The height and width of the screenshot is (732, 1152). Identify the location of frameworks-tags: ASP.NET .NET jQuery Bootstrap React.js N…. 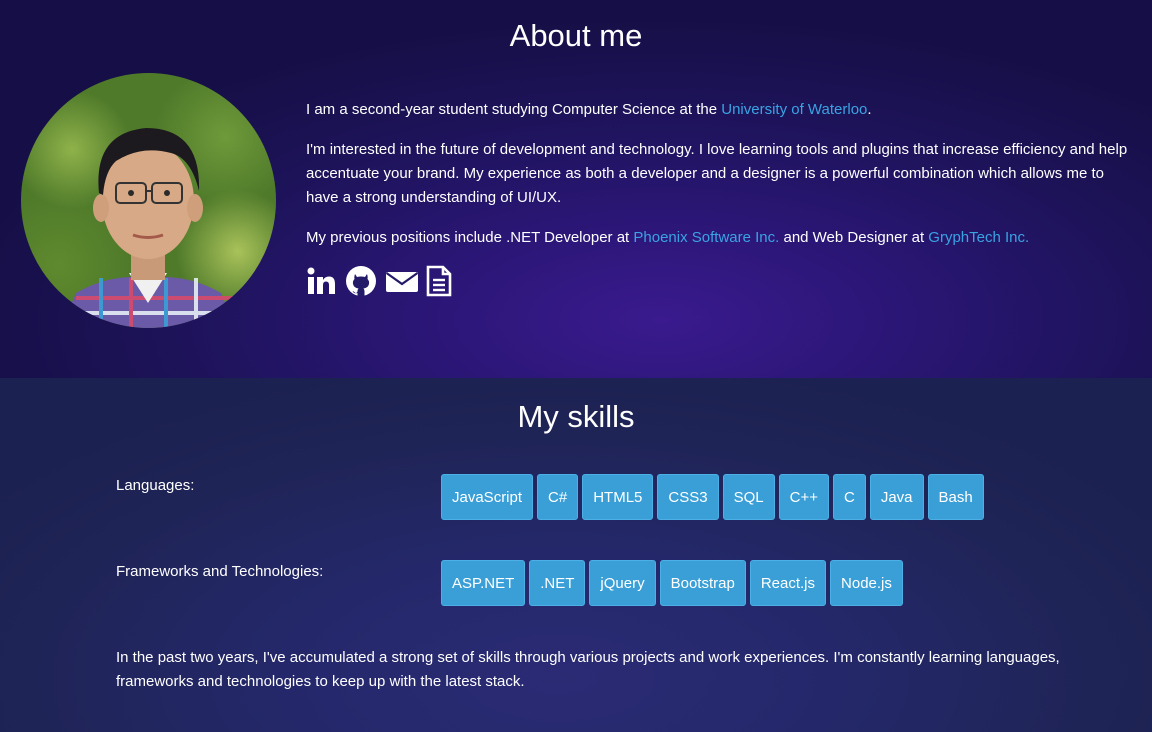
(672, 583).